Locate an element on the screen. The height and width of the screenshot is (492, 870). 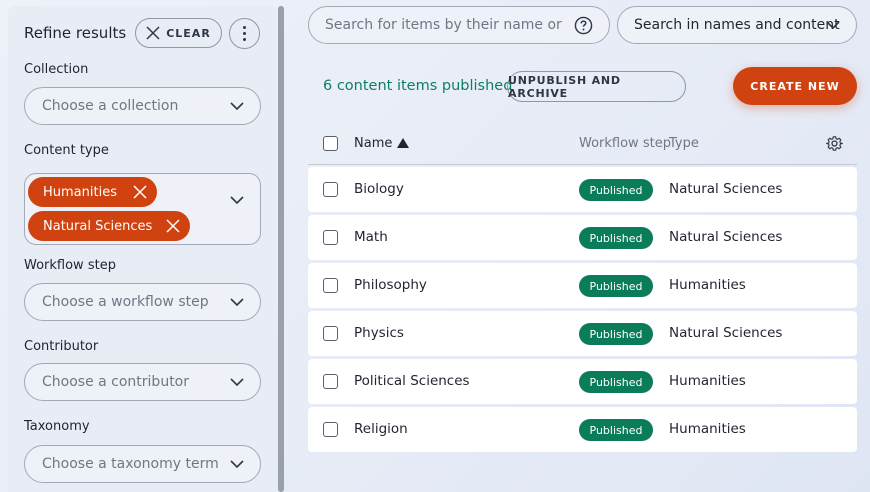
column-header-type: Type is located at coordinates (684, 143).